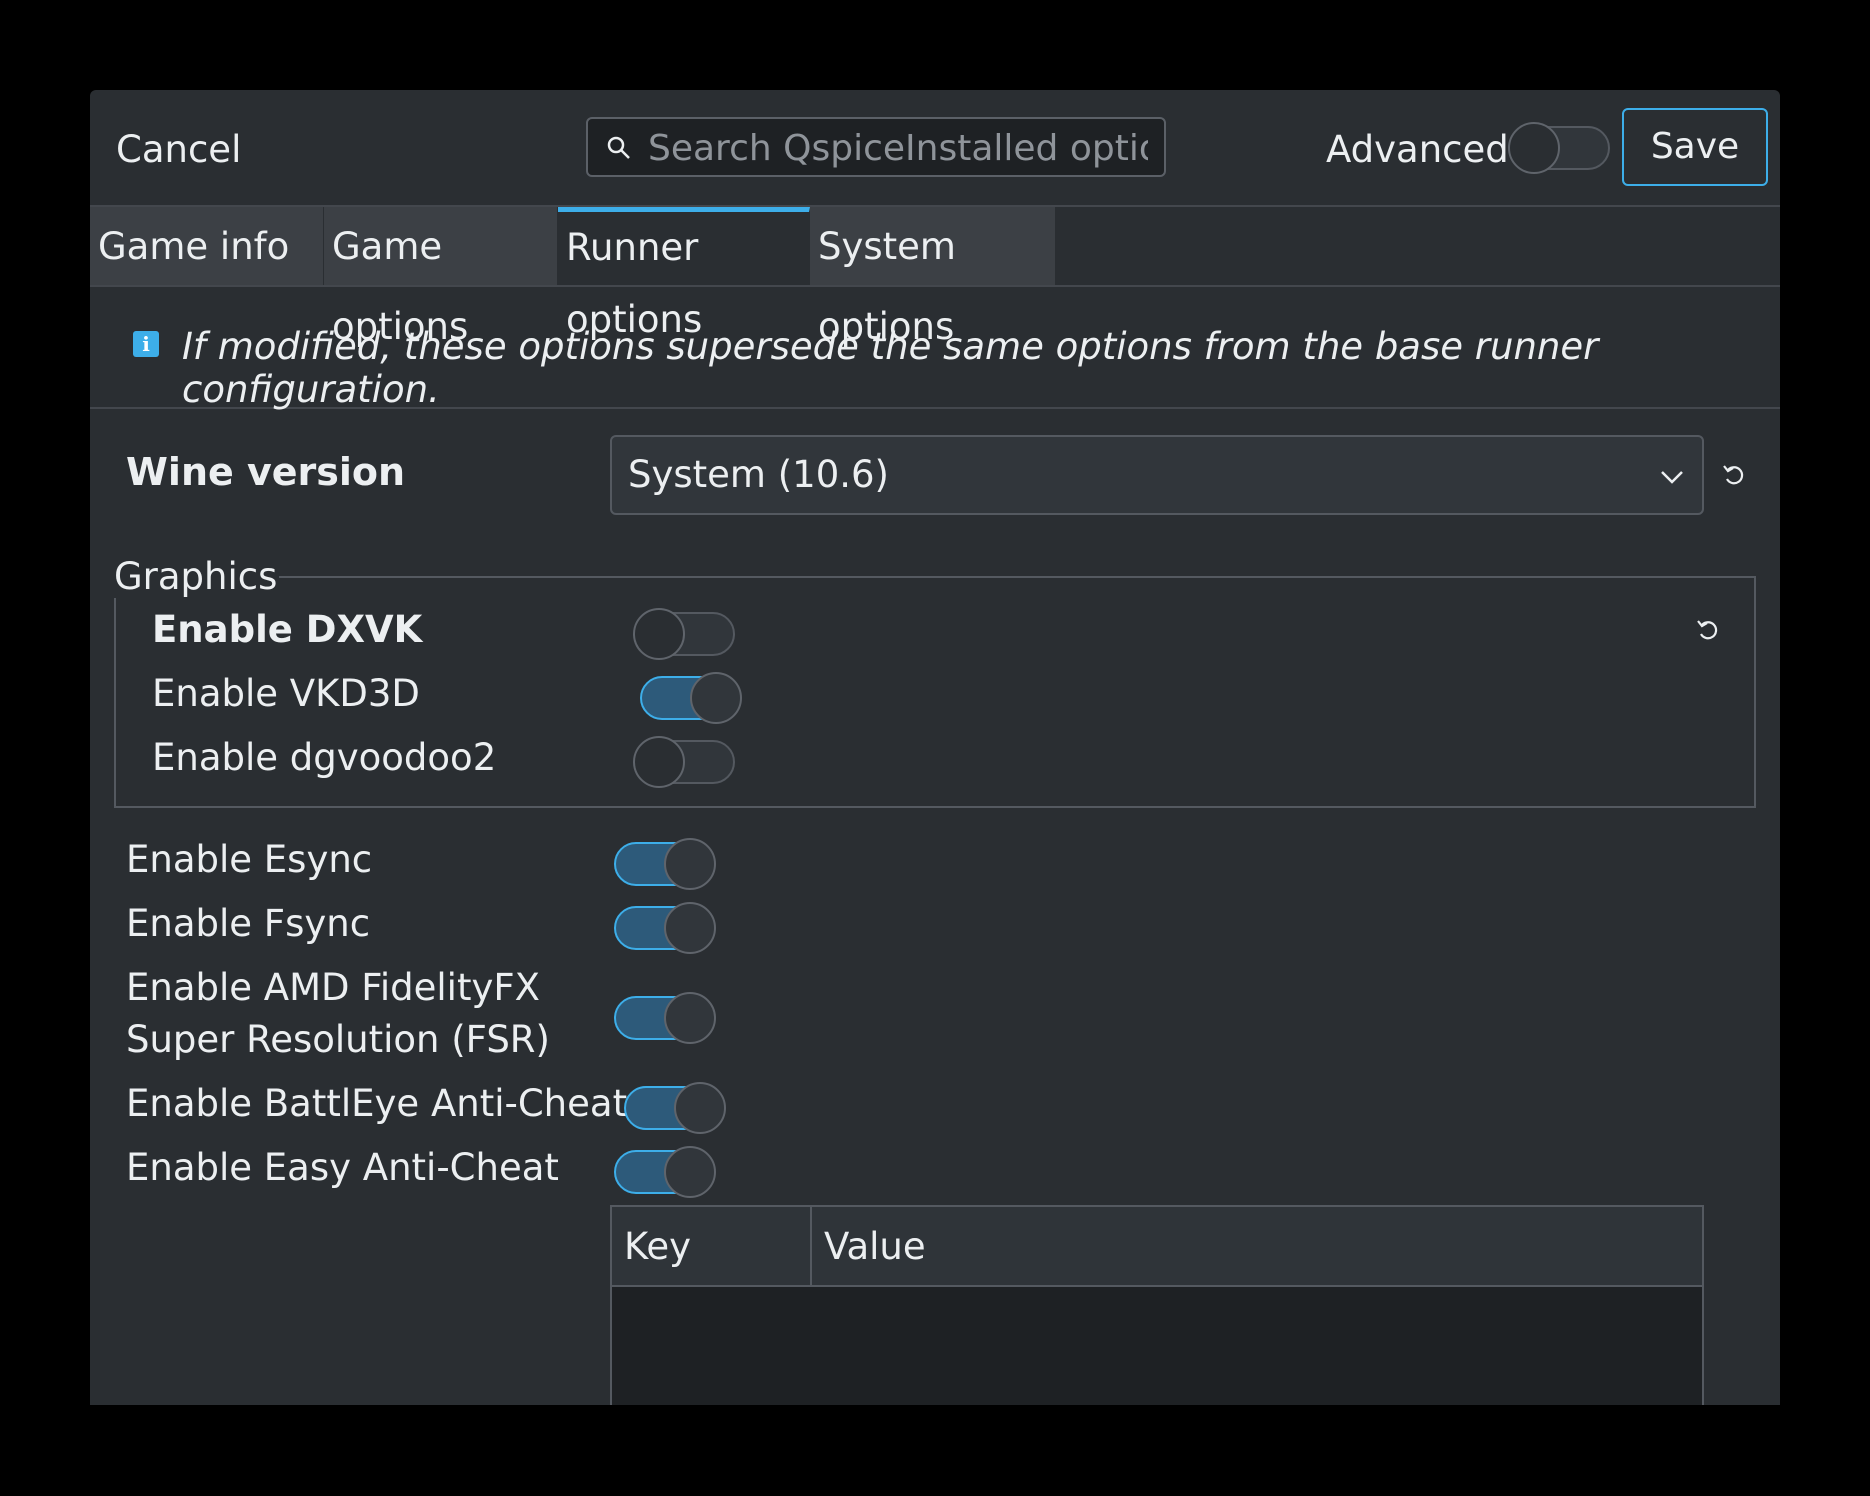 The image size is (1870, 1496). I want to click on header-bar: Cancel Advanced Save, so click(935, 148).